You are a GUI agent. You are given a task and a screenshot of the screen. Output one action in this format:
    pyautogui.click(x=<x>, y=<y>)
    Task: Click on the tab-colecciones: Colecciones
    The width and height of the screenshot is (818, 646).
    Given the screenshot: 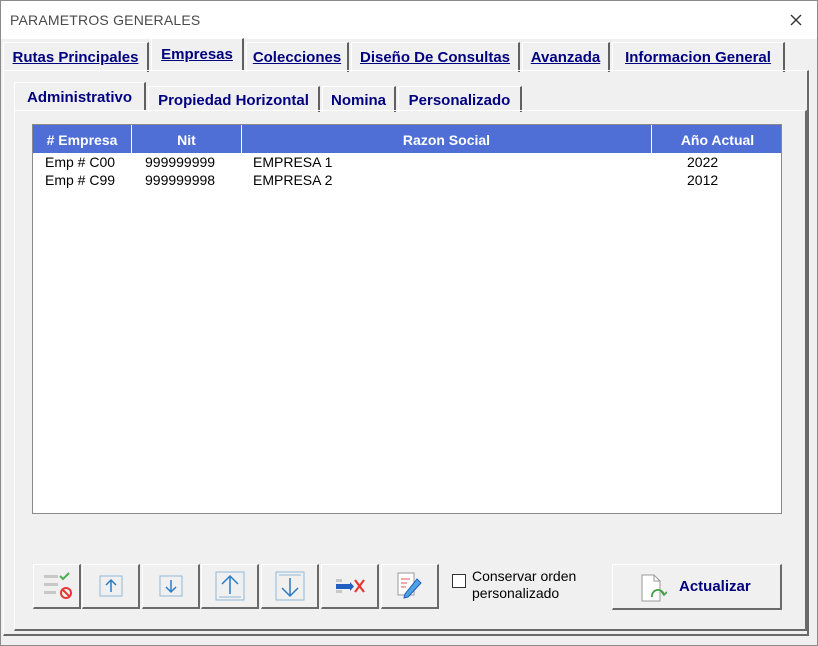 What is the action you would take?
    pyautogui.click(x=297, y=57)
    